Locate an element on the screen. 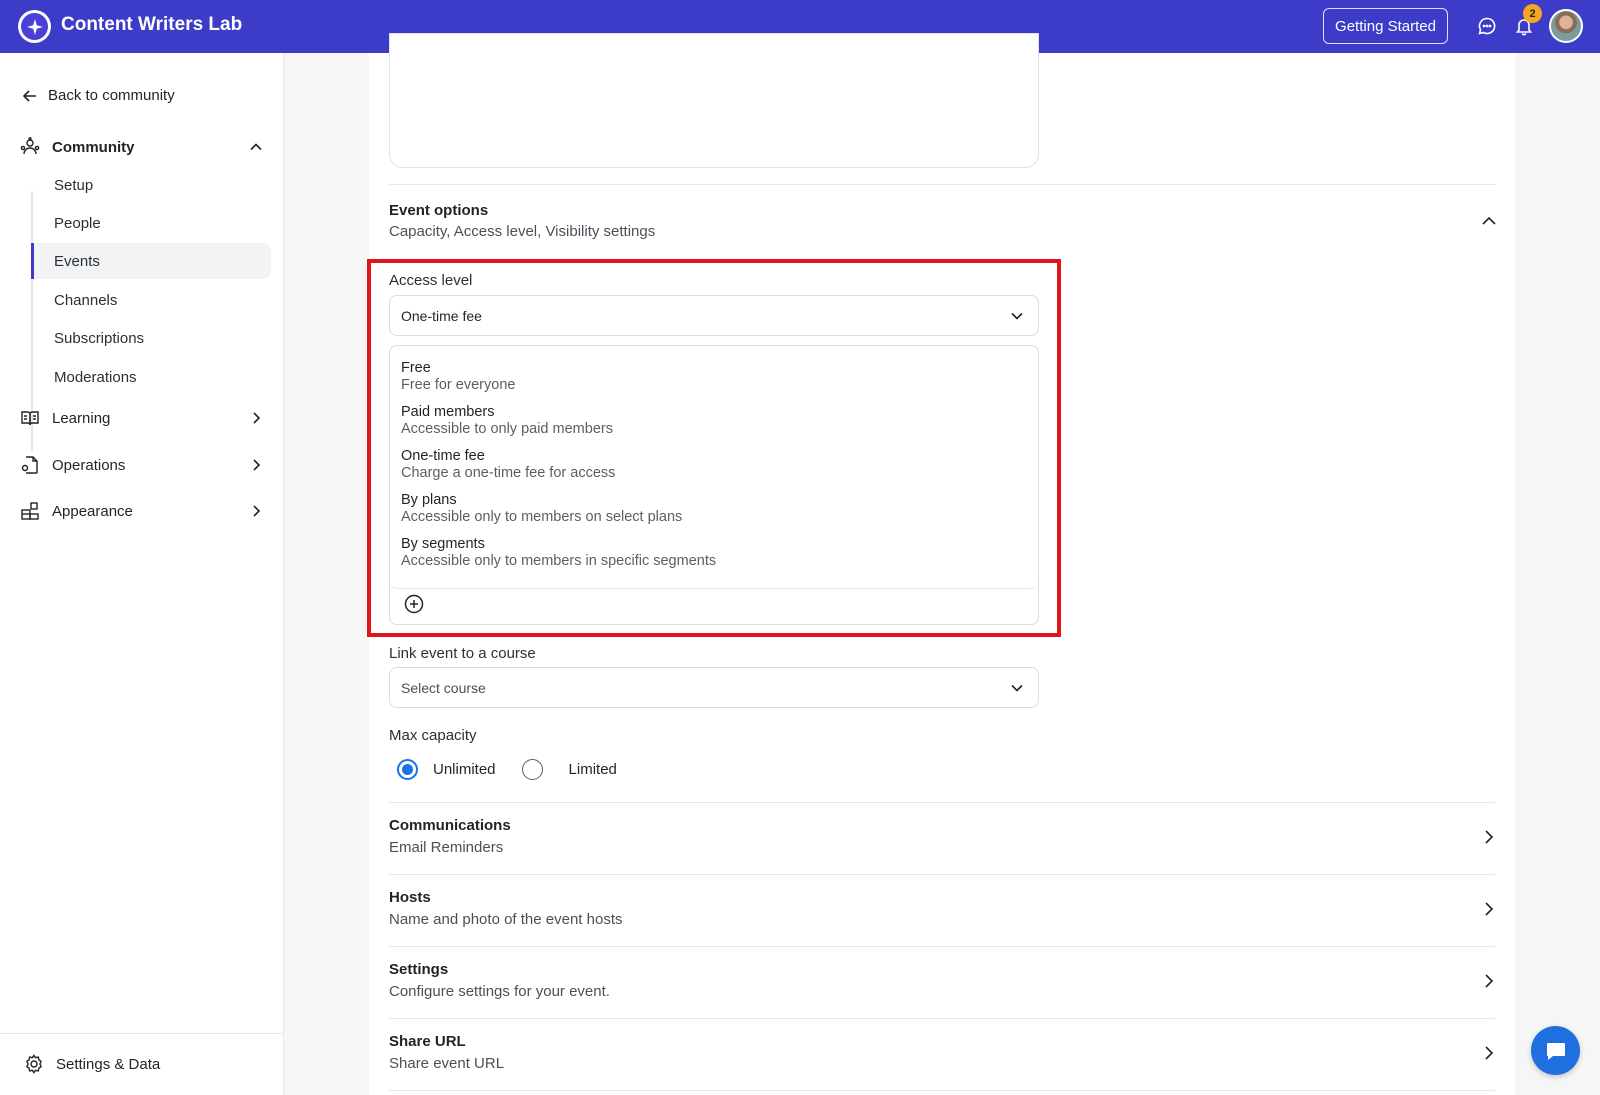 This screenshot has width=1600, height=1095. back-to-community-link: Back to community is located at coordinates (98, 95).